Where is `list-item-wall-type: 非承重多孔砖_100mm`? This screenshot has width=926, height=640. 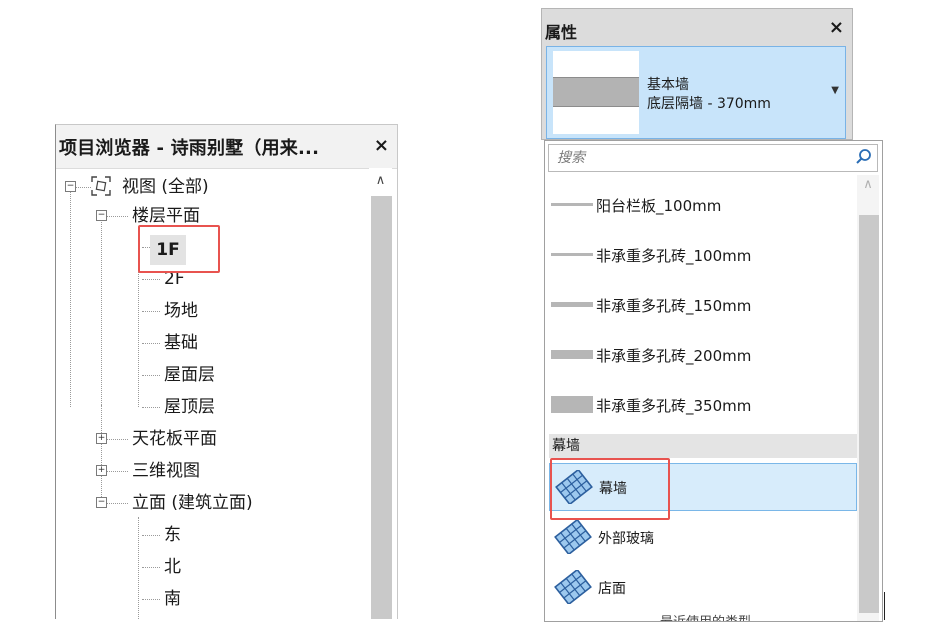
list-item-wall-type: 非承重多孔砖_100mm is located at coordinates (701, 255).